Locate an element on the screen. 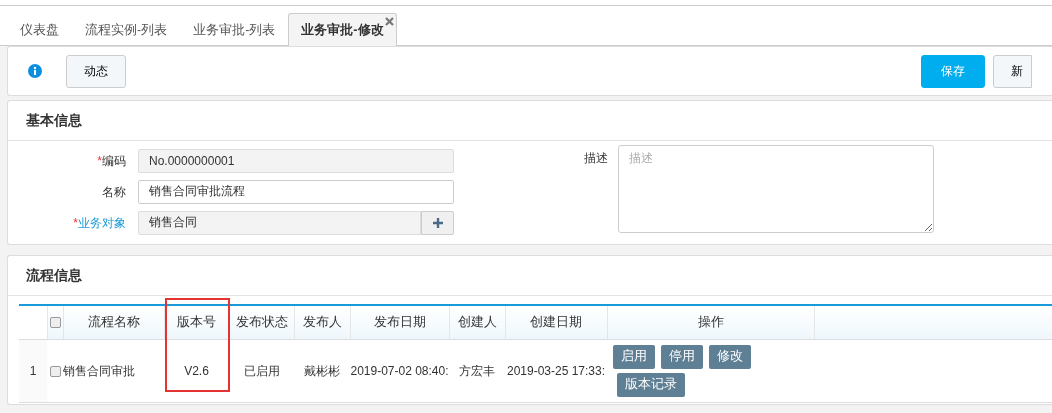  dynamic-button: 动态 is located at coordinates (96, 71).